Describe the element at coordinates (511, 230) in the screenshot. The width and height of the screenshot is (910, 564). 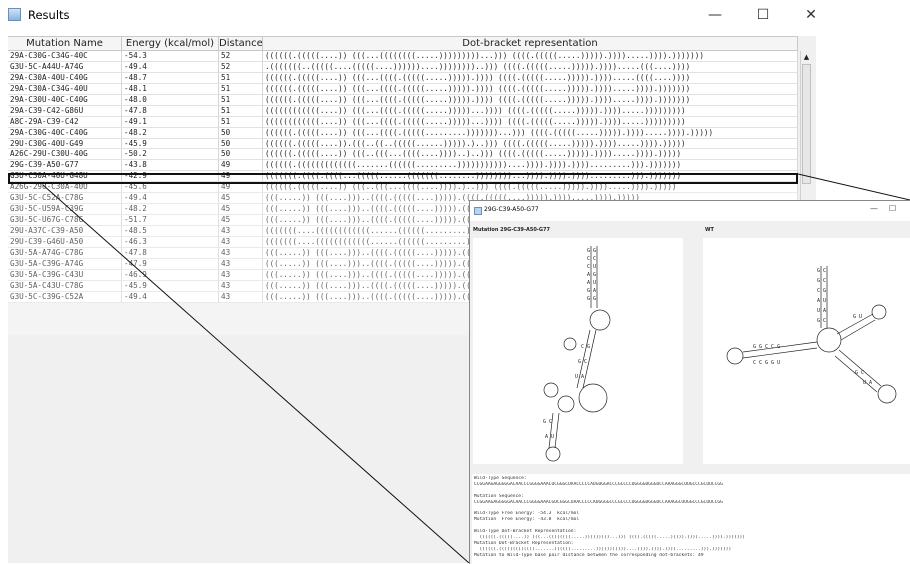
I see `mutation-panel-label: Mutation 29G-C39-A50-G77` at that location.